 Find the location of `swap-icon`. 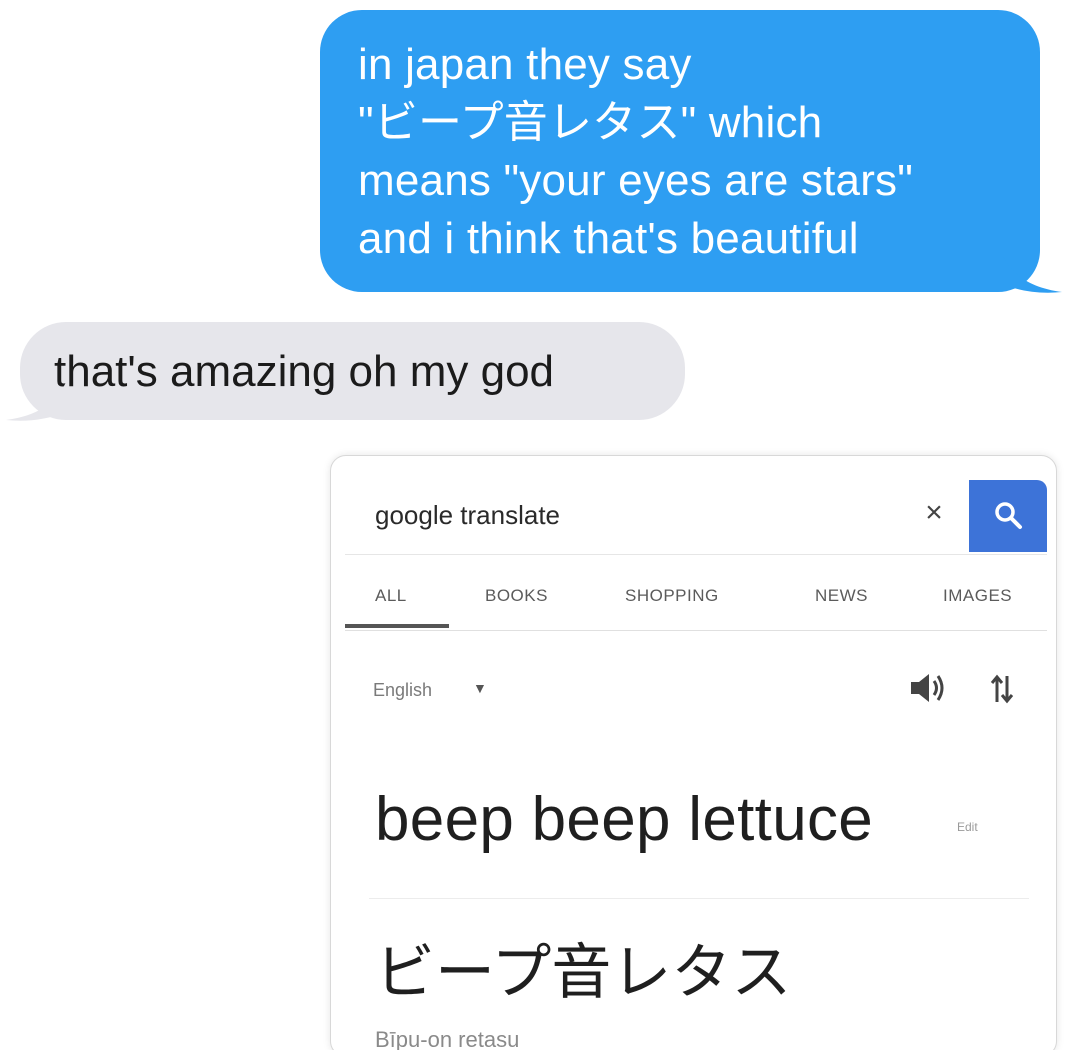

swap-icon is located at coordinates (1002, 689).